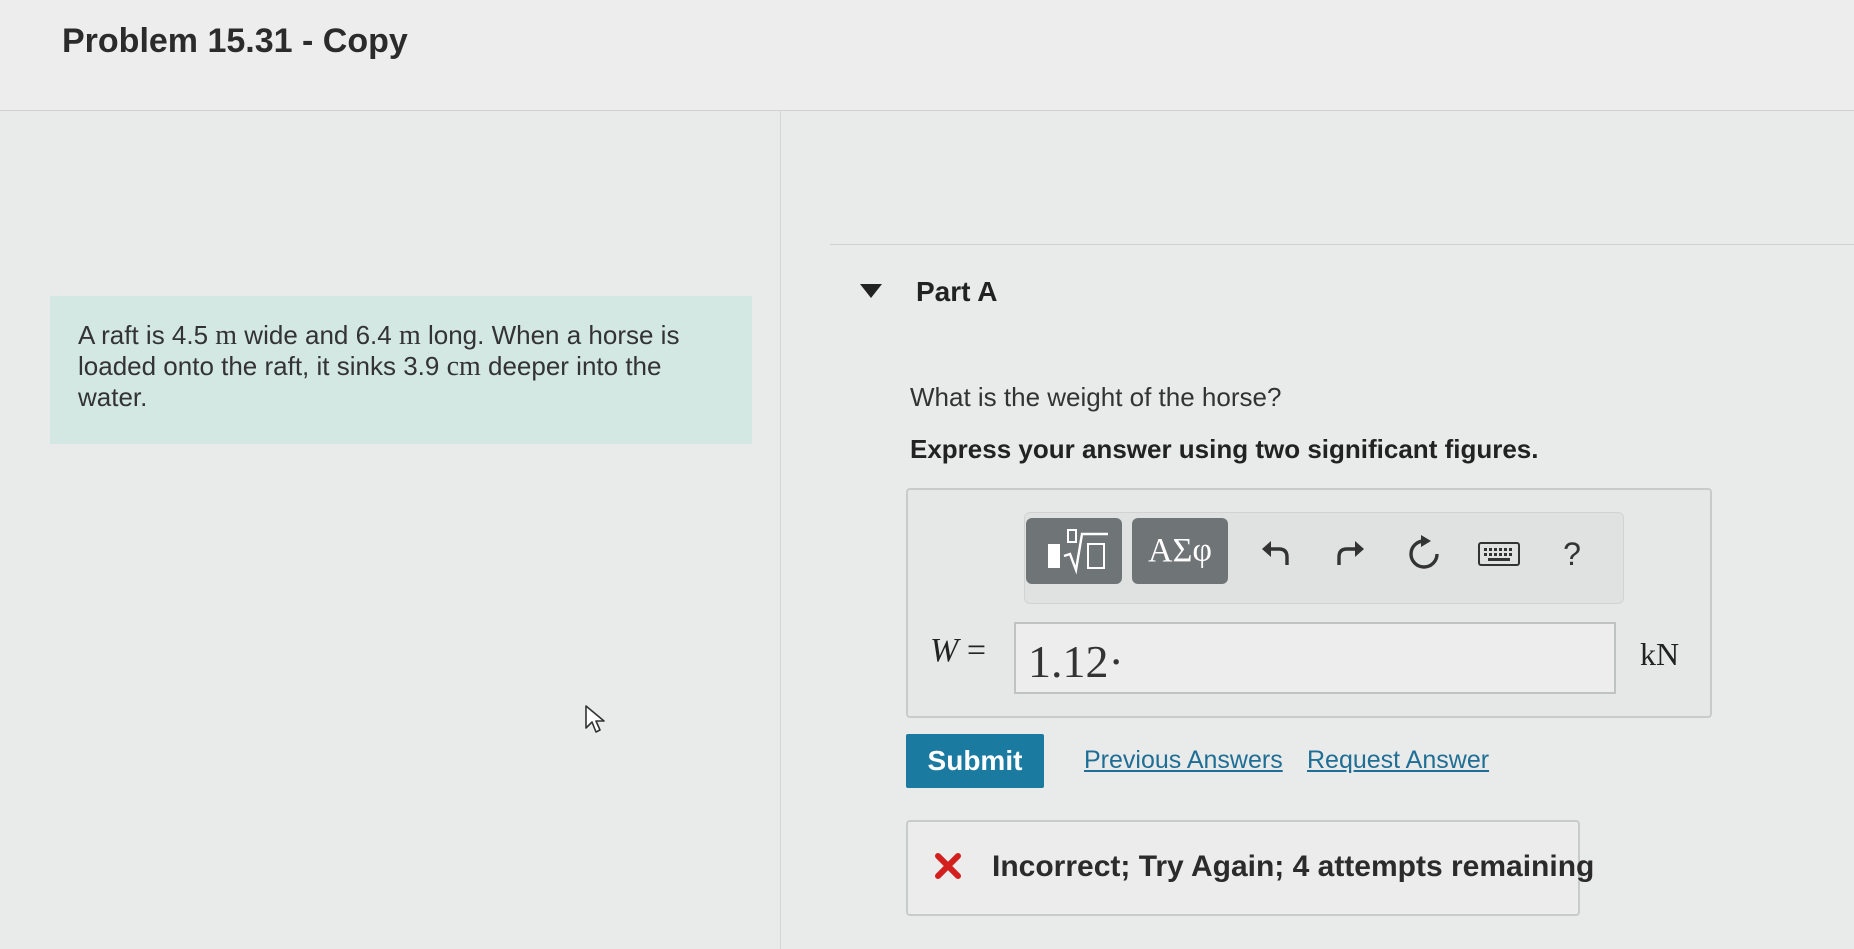  Describe the element at coordinates (1572, 554) in the screenshot. I see `help-button: ?` at that location.